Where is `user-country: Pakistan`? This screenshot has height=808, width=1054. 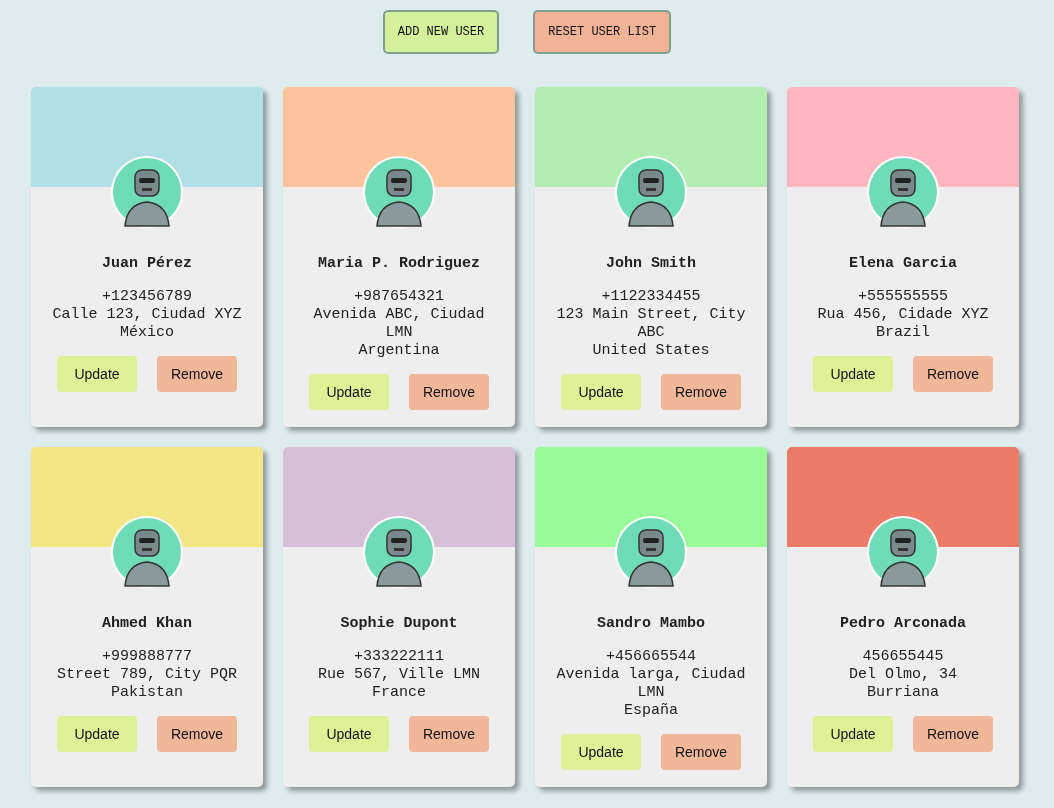 user-country: Pakistan is located at coordinates (147, 693).